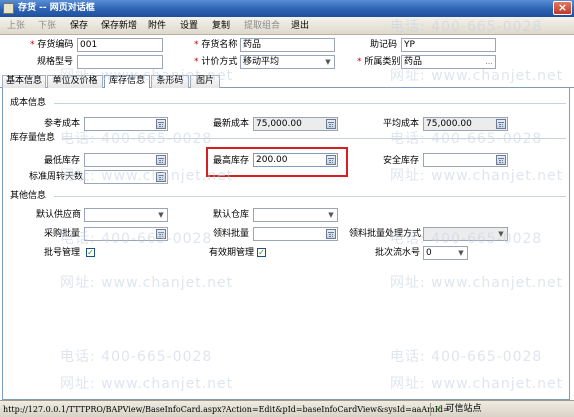  Describe the element at coordinates (295, 234) in the screenshot. I see `pick-batch-input` at that location.